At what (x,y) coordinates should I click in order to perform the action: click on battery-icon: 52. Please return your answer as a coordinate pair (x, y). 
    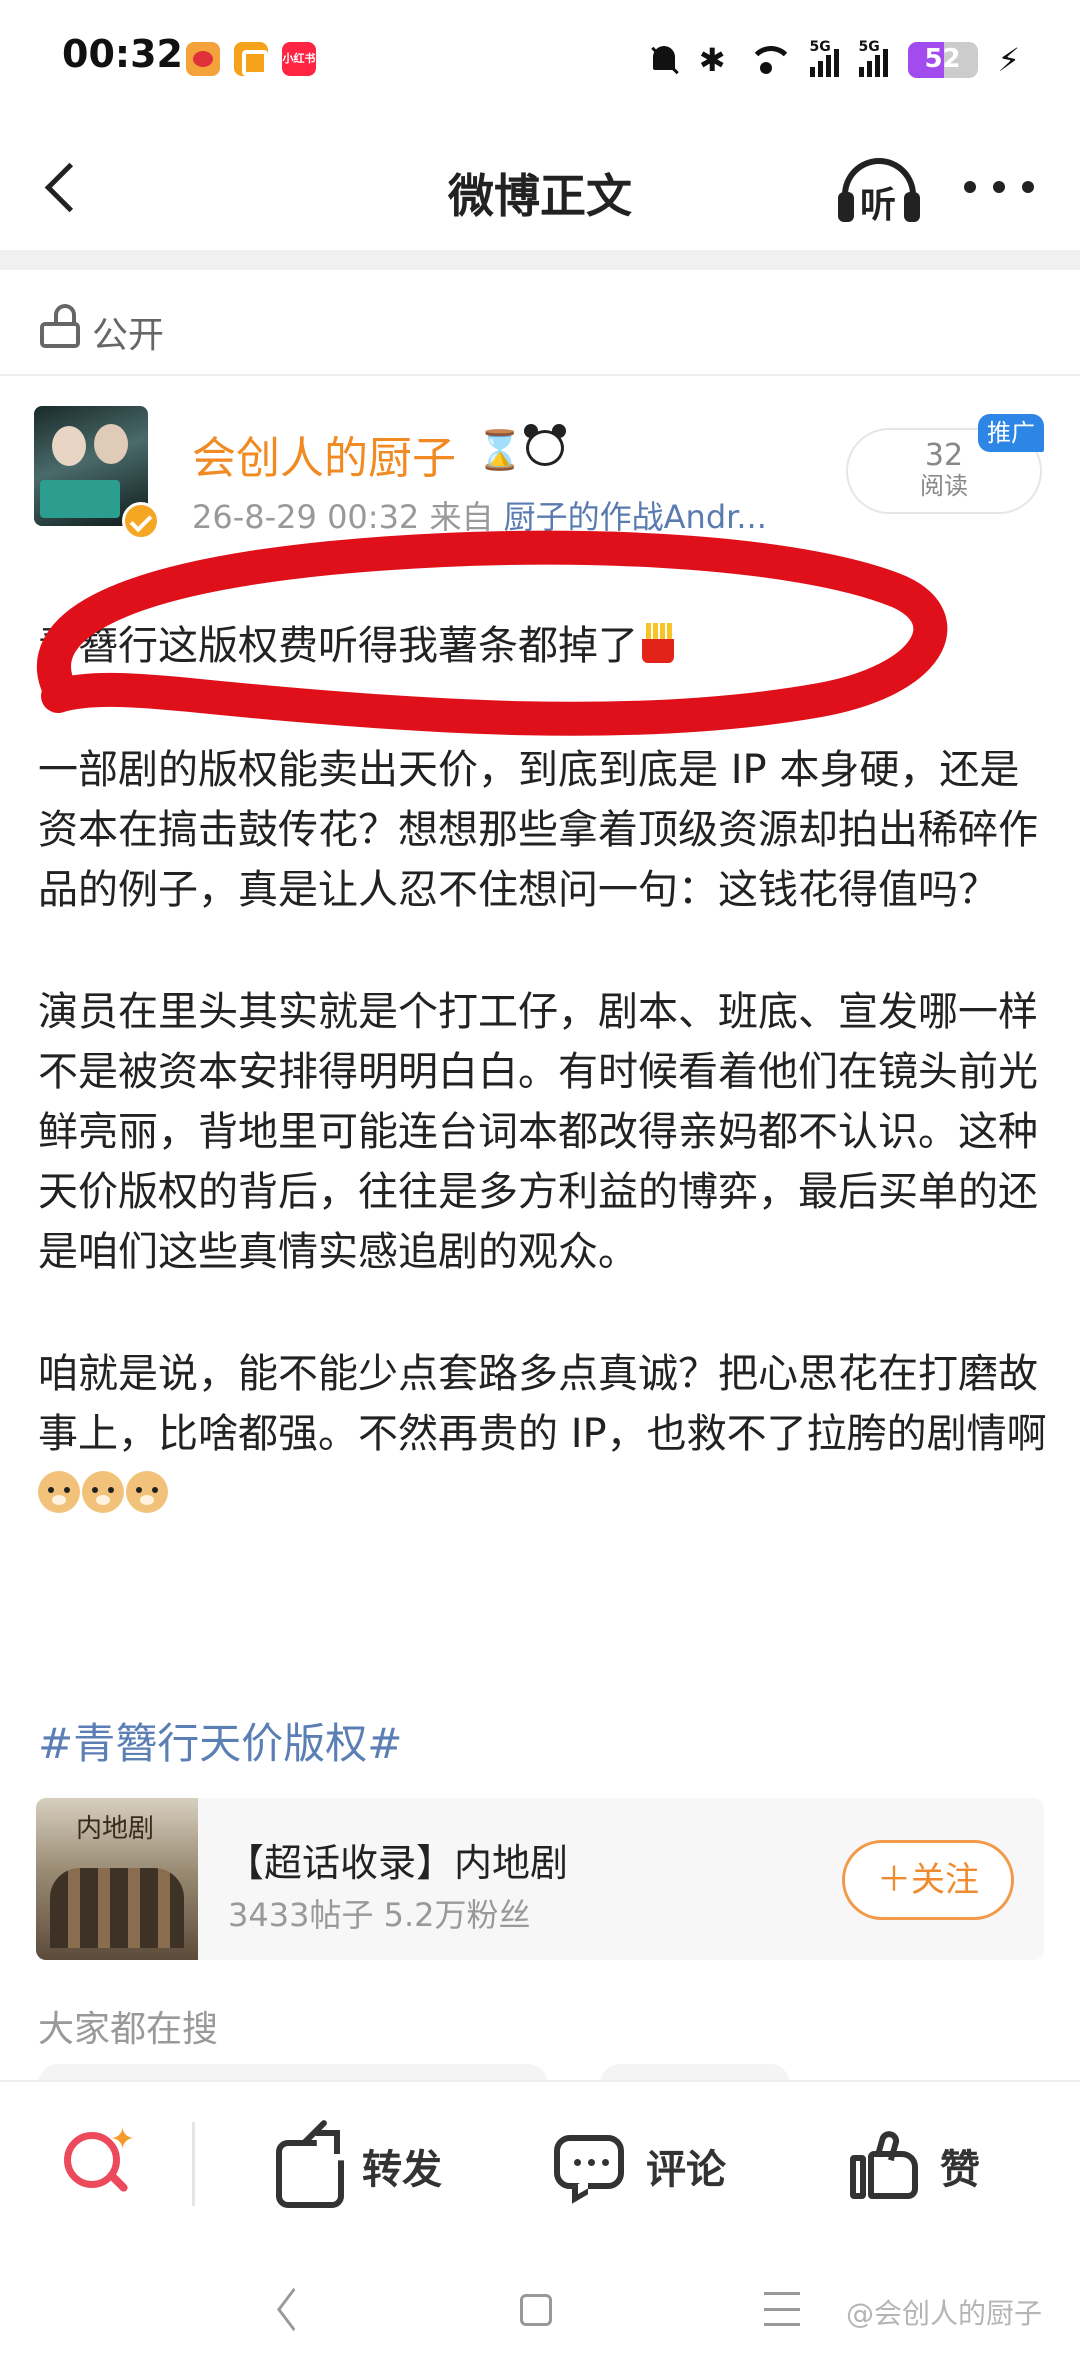
    Looking at the image, I should click on (942, 60).